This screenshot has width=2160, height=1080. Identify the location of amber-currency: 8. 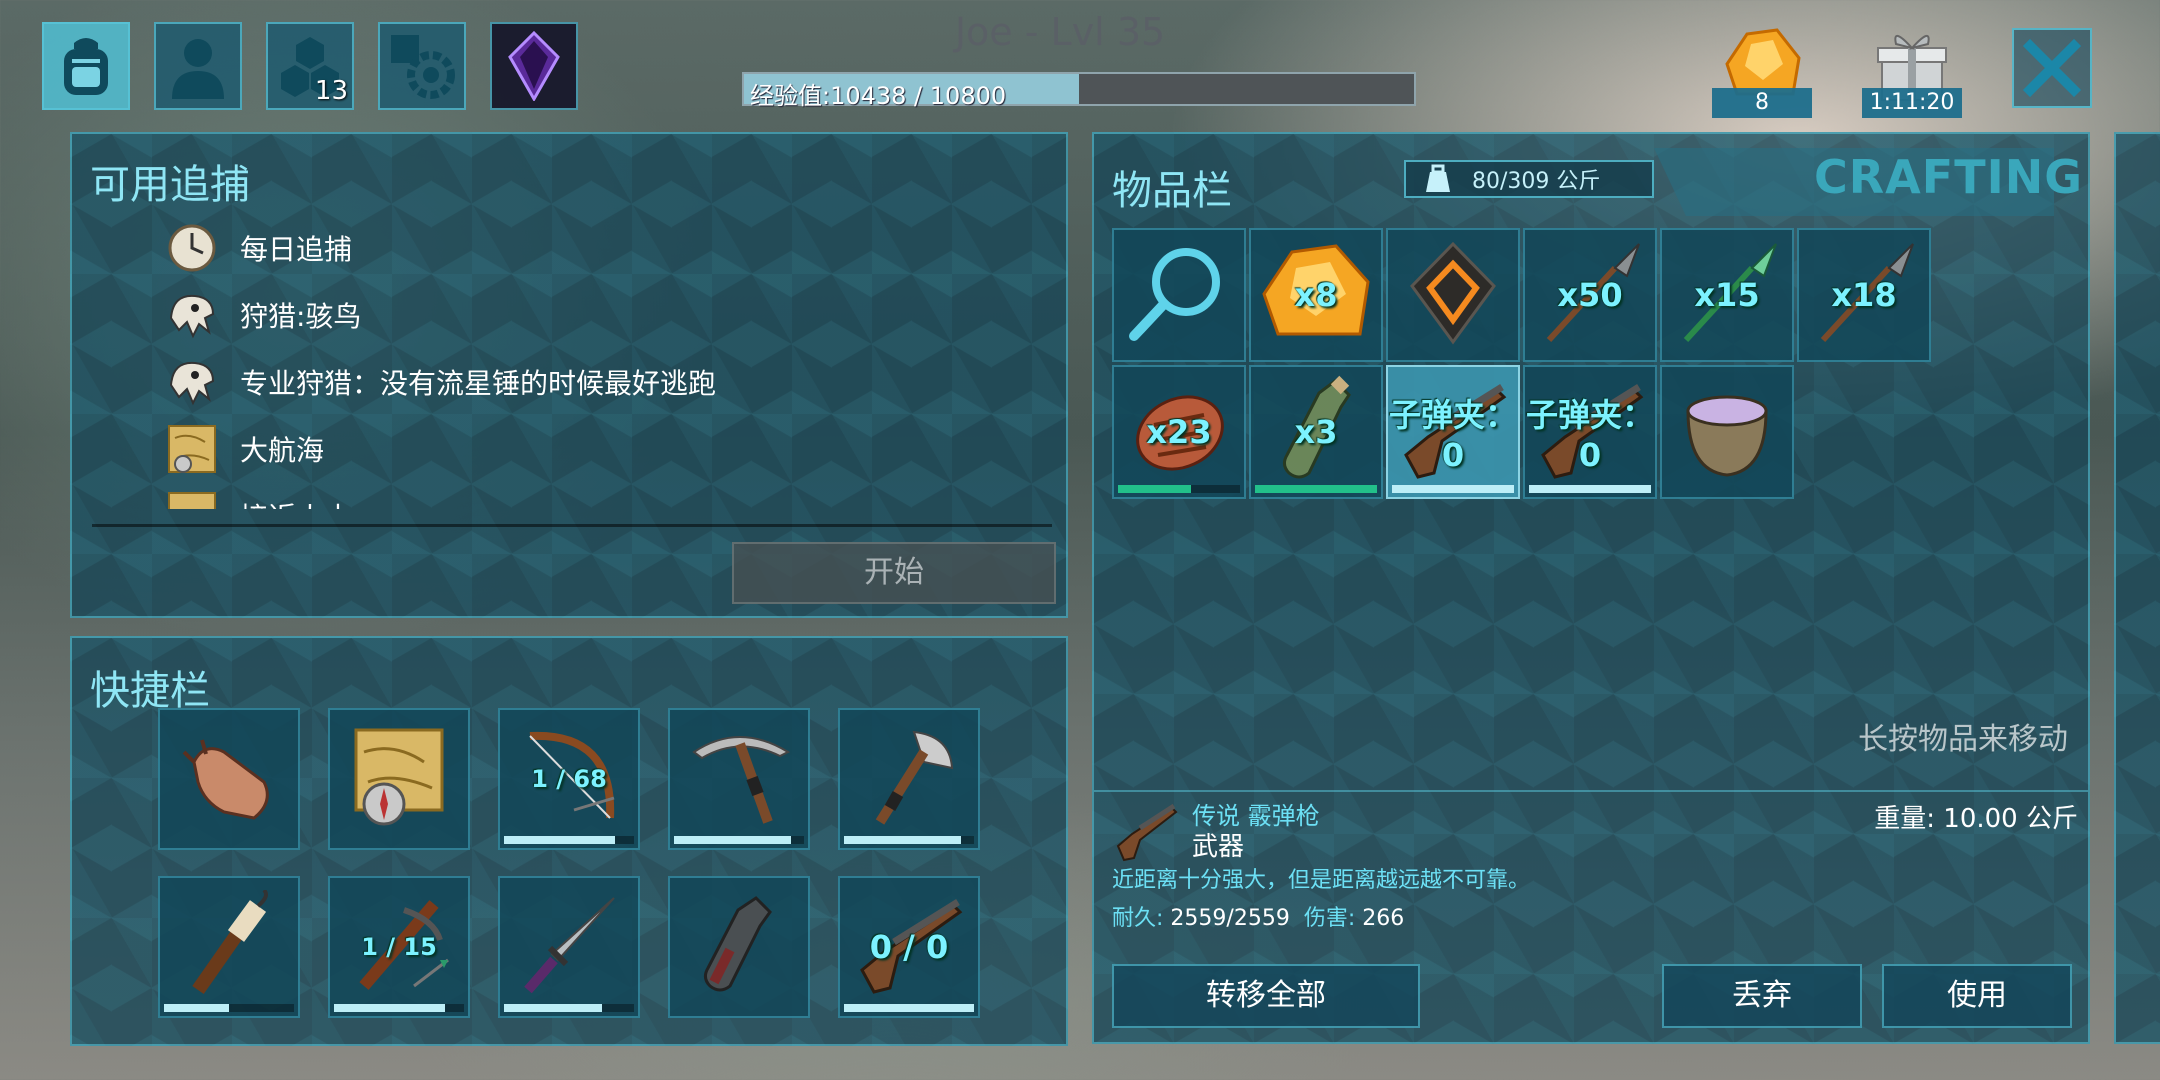
(1762, 66).